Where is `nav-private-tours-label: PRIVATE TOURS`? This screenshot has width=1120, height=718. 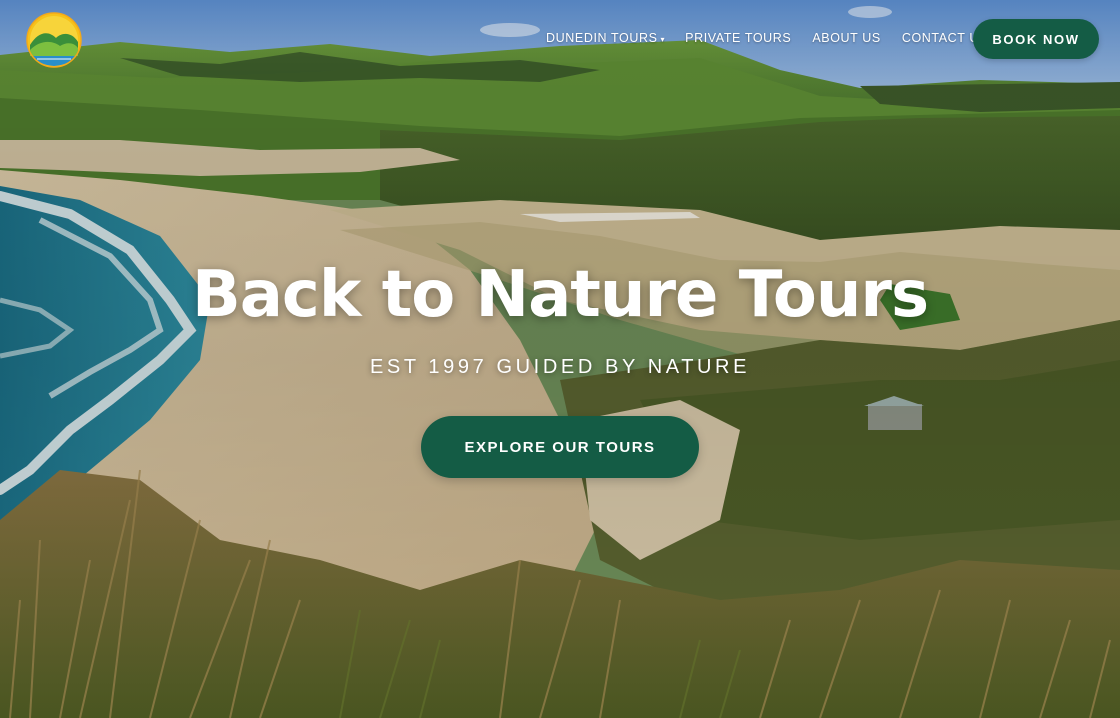
nav-private-tours-label: PRIVATE TOURS is located at coordinates (738, 38).